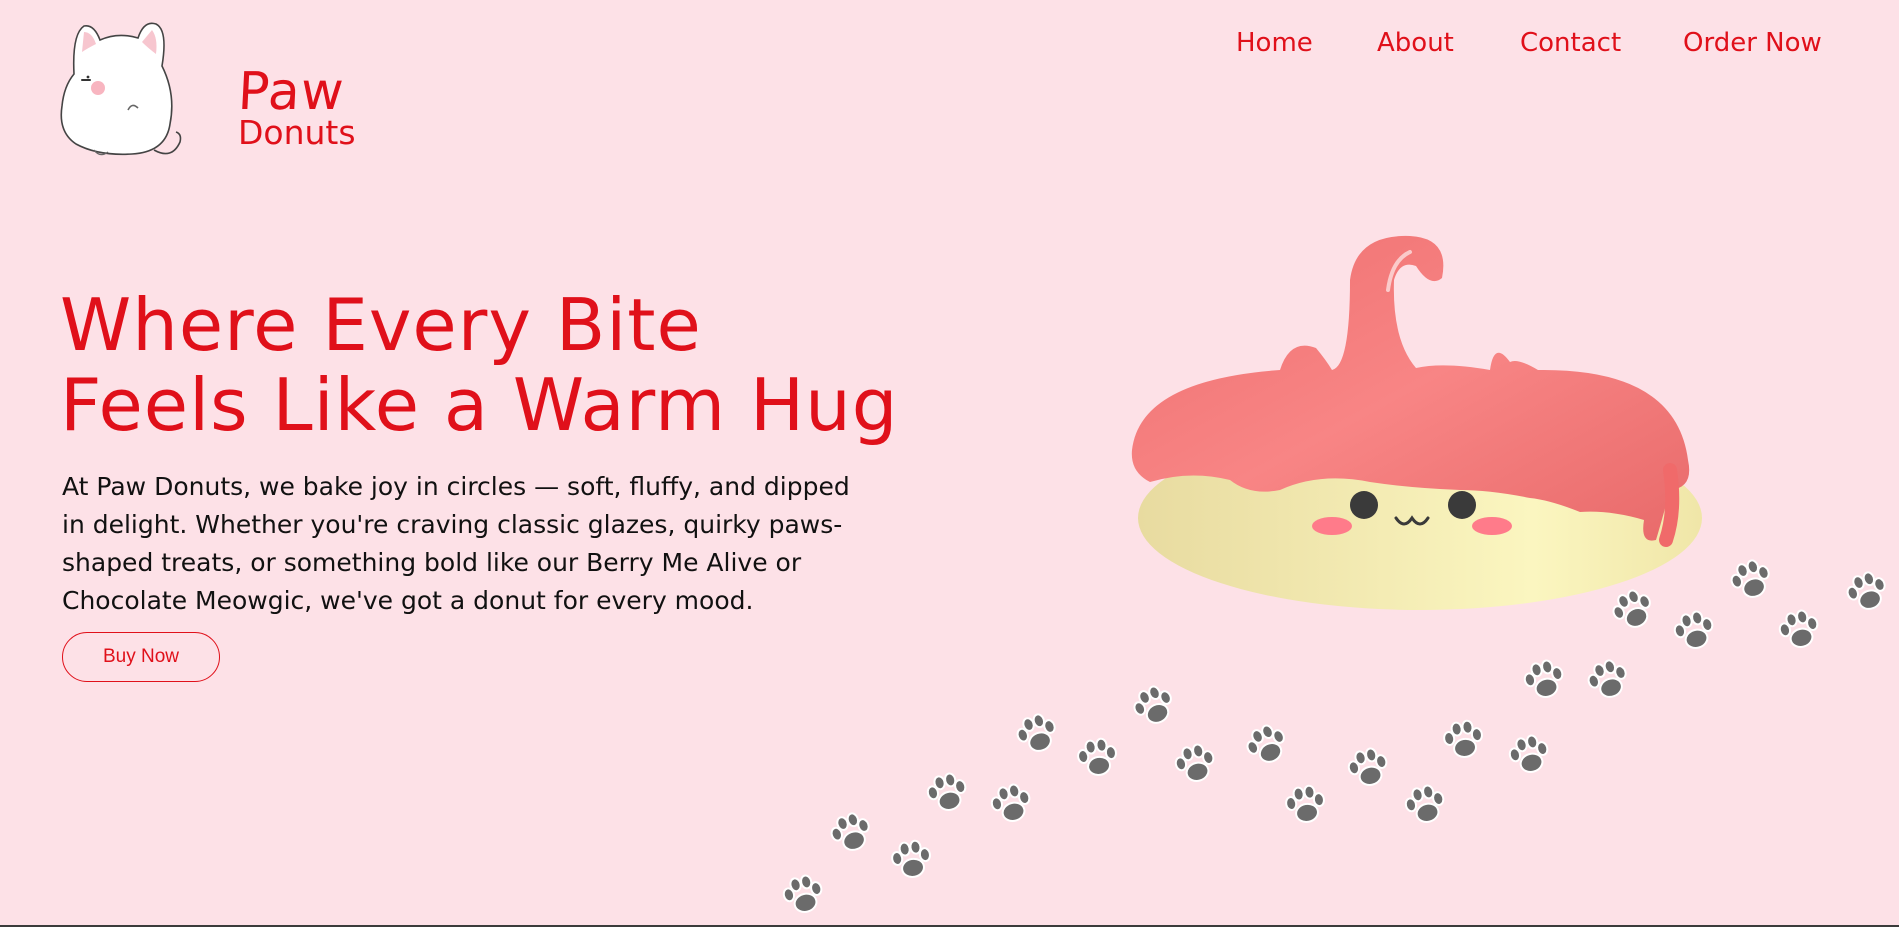  I want to click on brand-wordmark: Paw Donuts, so click(295, 105).